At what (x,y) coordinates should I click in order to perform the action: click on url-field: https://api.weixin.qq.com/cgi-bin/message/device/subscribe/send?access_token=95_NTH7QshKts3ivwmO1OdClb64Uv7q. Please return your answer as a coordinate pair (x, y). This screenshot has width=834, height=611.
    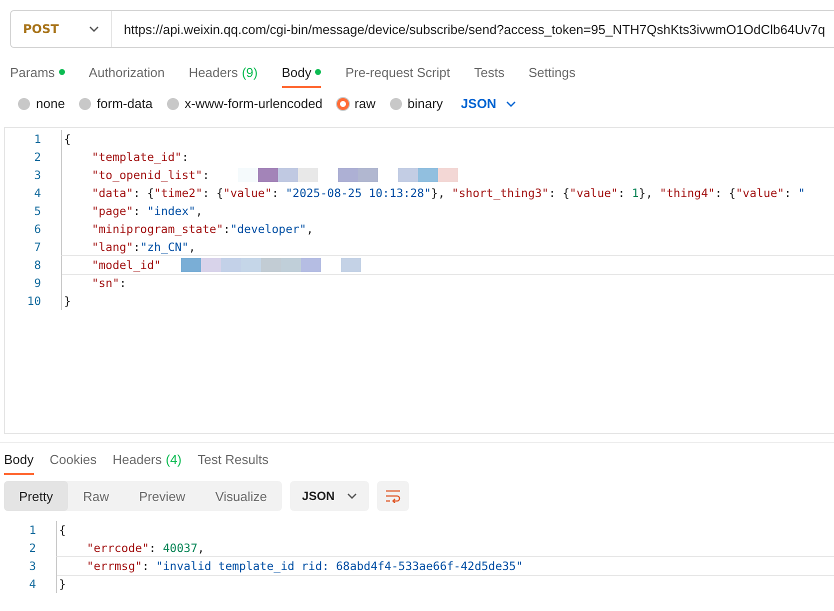
    Looking at the image, I should click on (473, 29).